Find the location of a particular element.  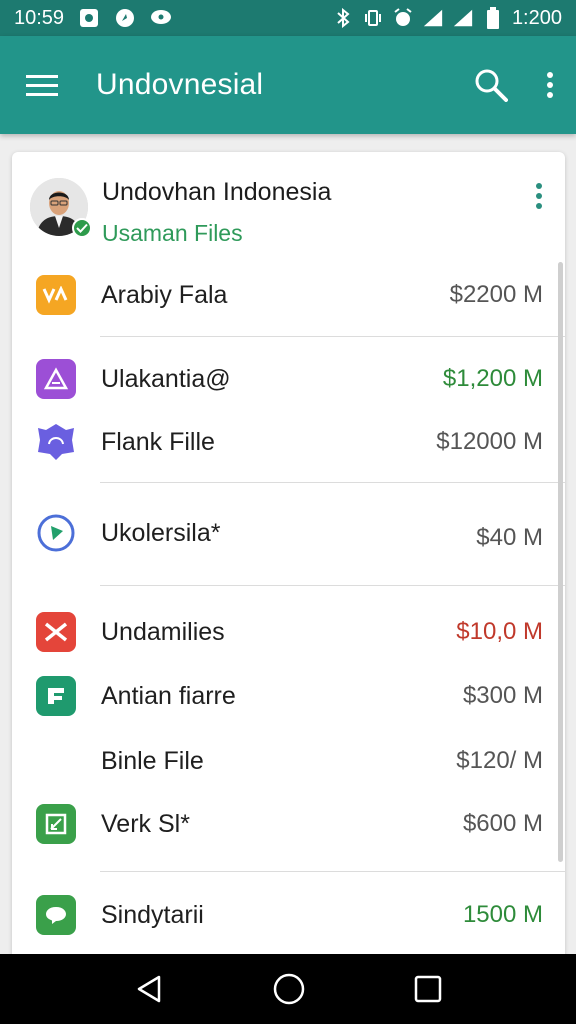

recents-icon is located at coordinates (428, 989).